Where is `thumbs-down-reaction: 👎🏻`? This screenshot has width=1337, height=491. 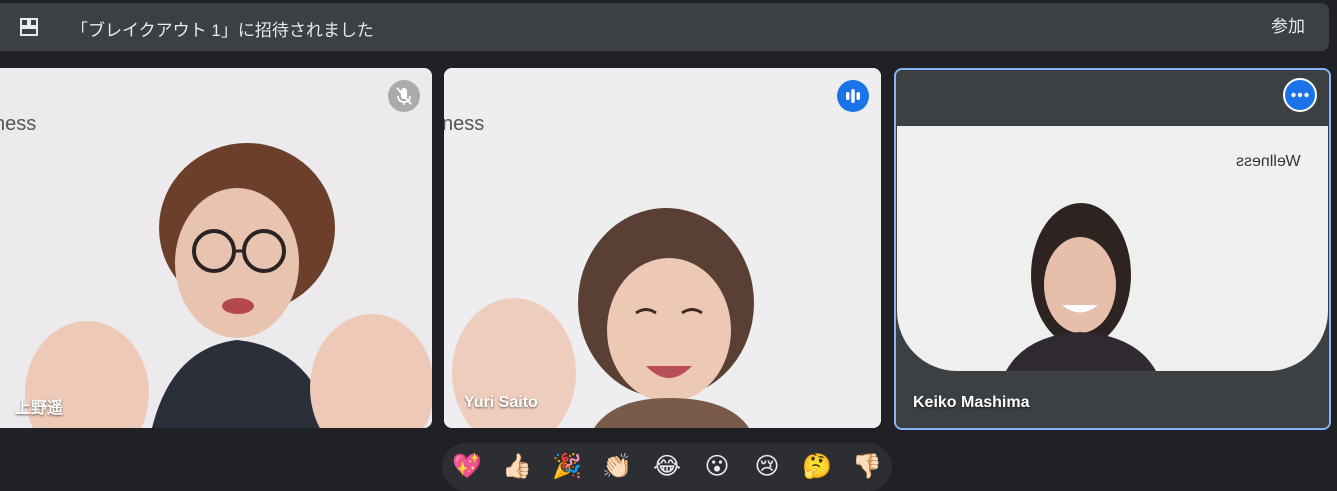
thumbs-down-reaction: 👎🏻 is located at coordinates (867, 467).